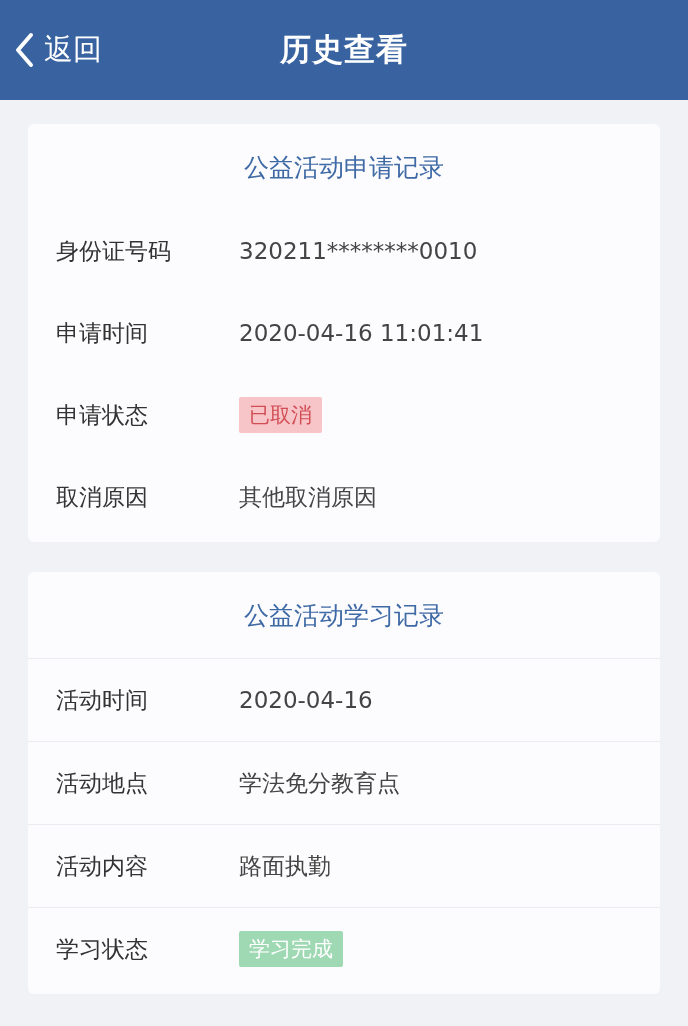 The image size is (688, 1026). Describe the element at coordinates (361, 333) in the screenshot. I see `field-value: 2020-04-16 11:01:41` at that location.